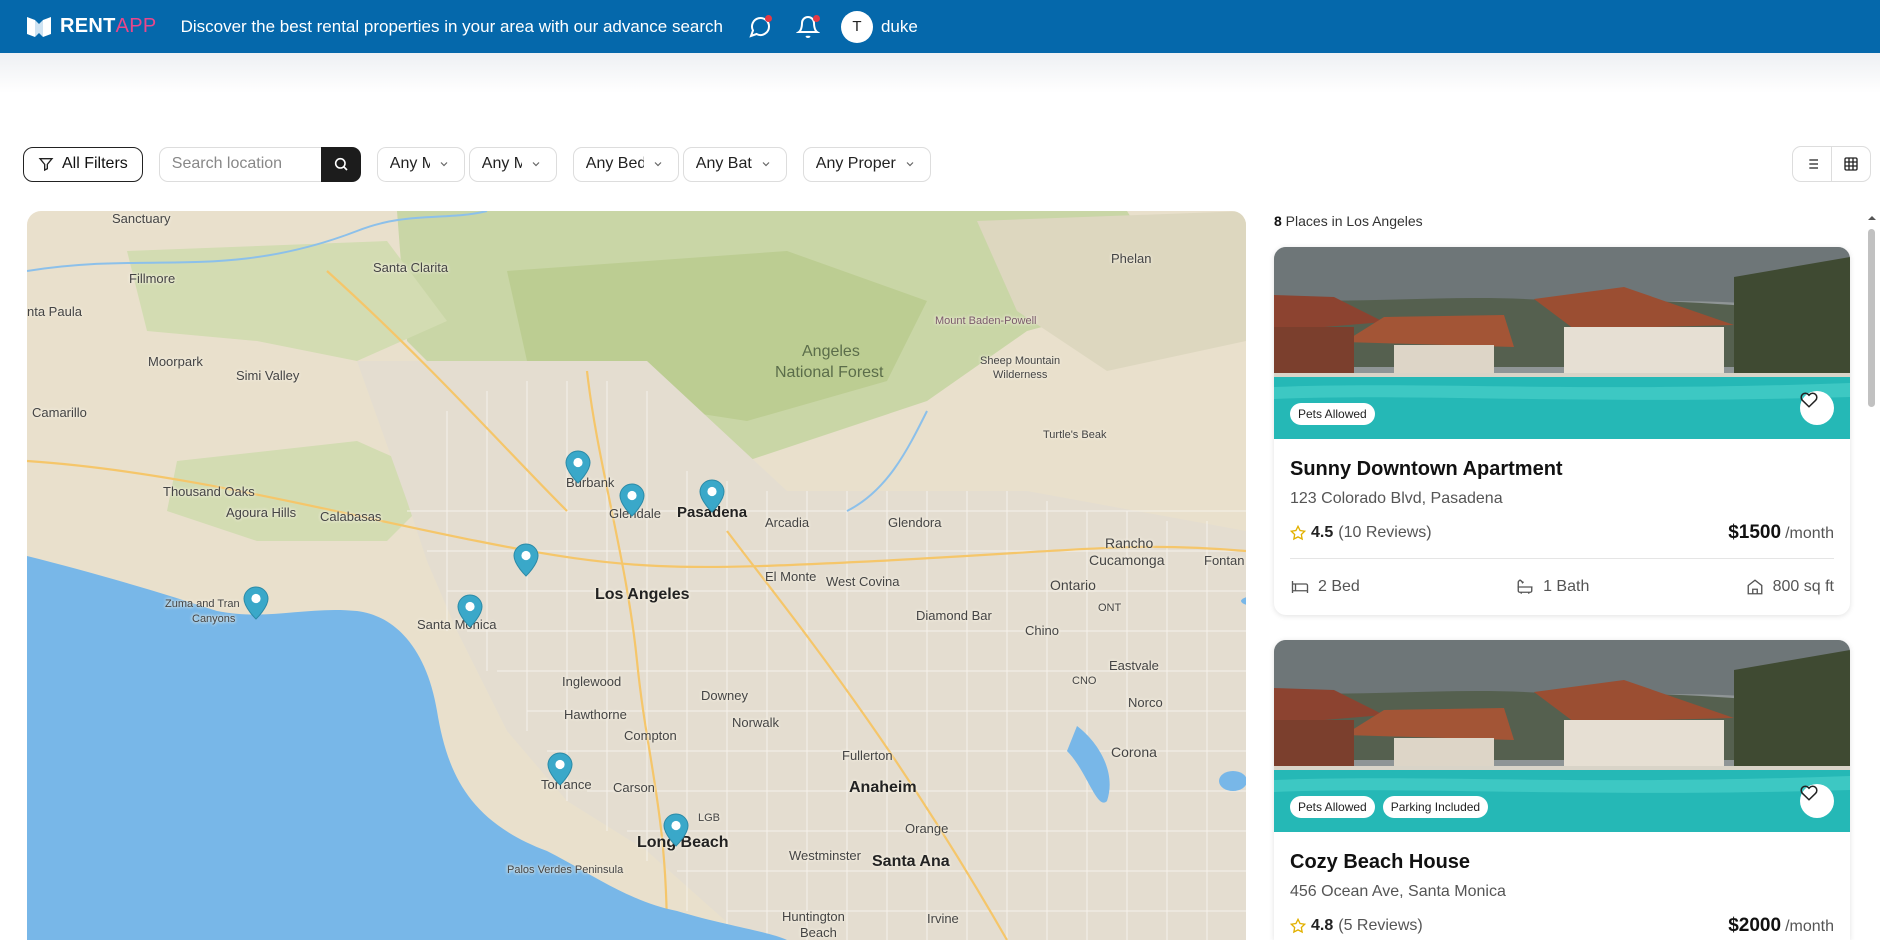 This screenshot has height=940, width=1880. What do you see at coordinates (1073, 585) in the screenshot?
I see `map-label: Ontario` at bounding box center [1073, 585].